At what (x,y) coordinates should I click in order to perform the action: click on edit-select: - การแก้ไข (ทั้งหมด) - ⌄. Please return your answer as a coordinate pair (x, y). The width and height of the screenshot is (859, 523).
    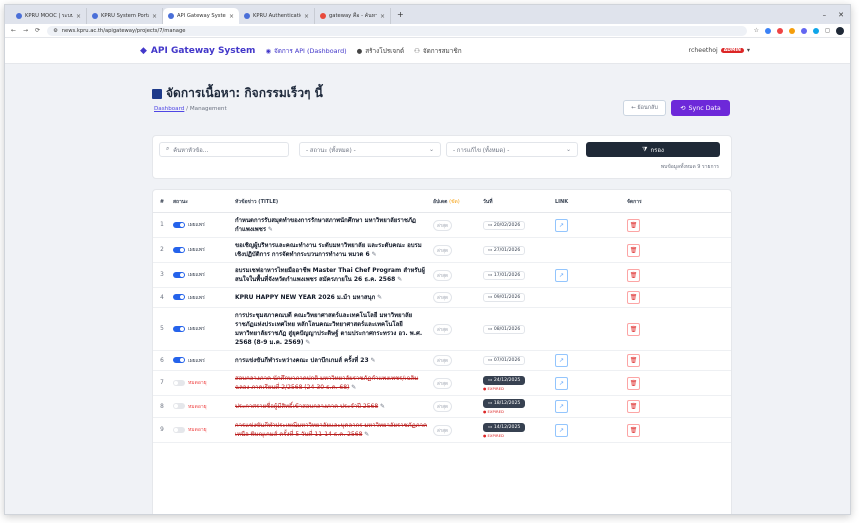
    Looking at the image, I should click on (512, 149).